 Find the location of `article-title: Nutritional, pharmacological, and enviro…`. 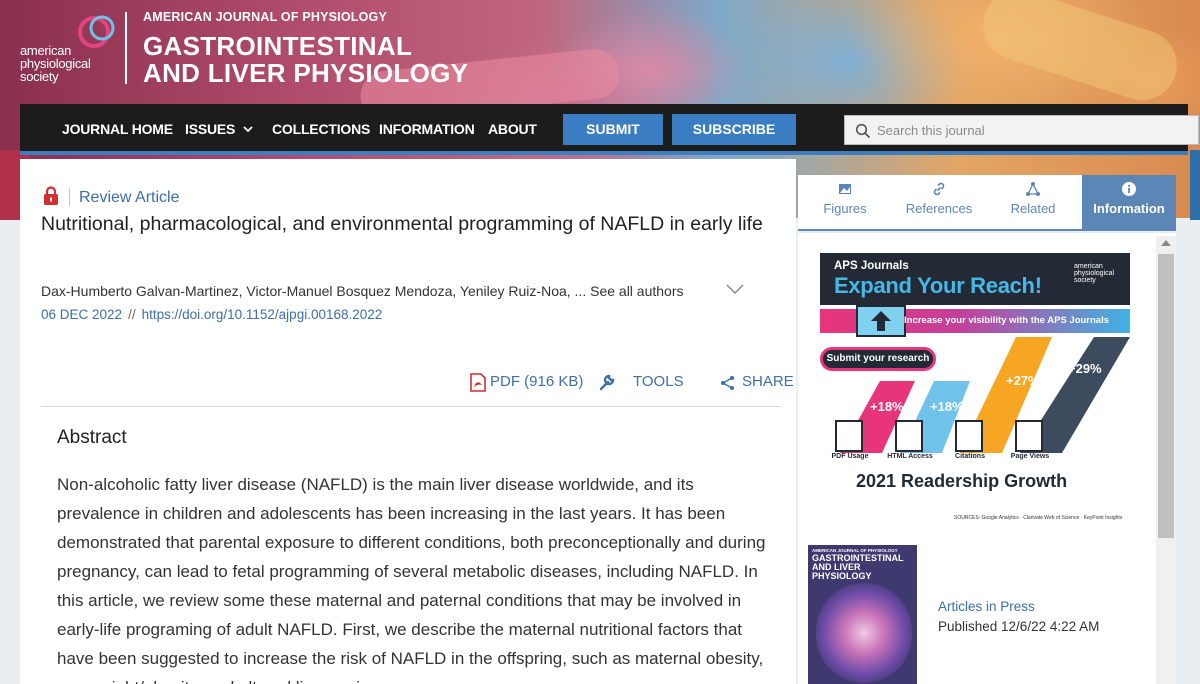

article-title: Nutritional, pharmacological, and enviro… is located at coordinates (402, 224).